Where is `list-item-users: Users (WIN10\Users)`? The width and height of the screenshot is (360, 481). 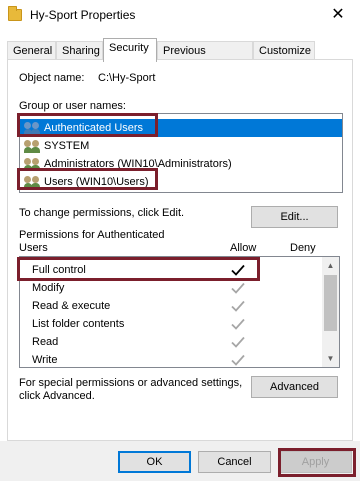
list-item-users: Users (WIN10\Users) is located at coordinates (181, 182).